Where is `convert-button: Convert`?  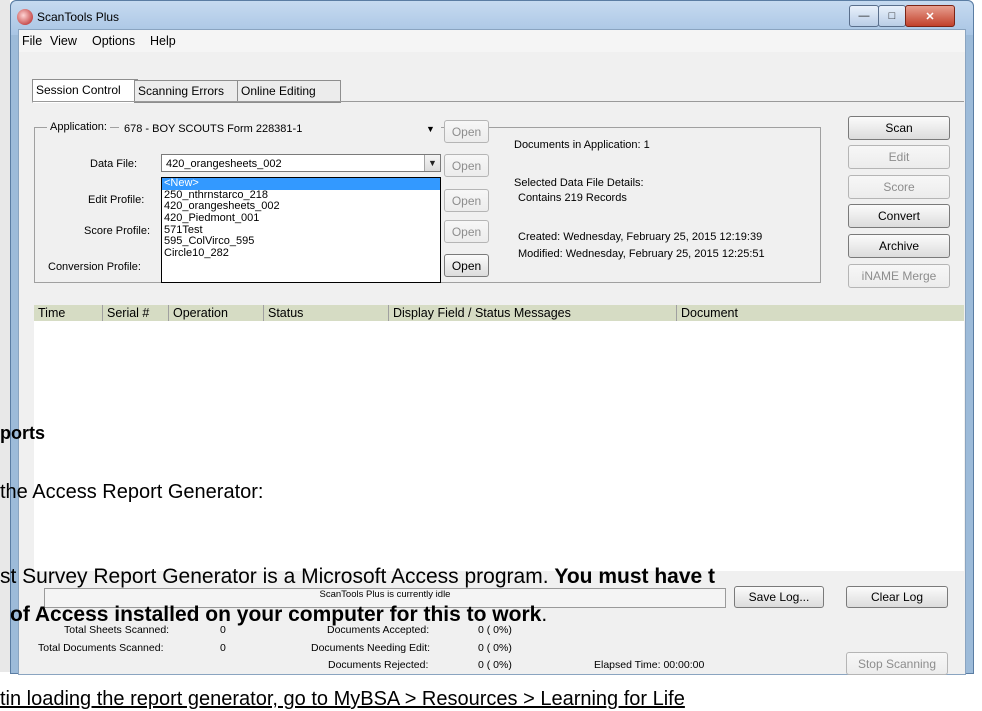
convert-button: Convert is located at coordinates (899, 216).